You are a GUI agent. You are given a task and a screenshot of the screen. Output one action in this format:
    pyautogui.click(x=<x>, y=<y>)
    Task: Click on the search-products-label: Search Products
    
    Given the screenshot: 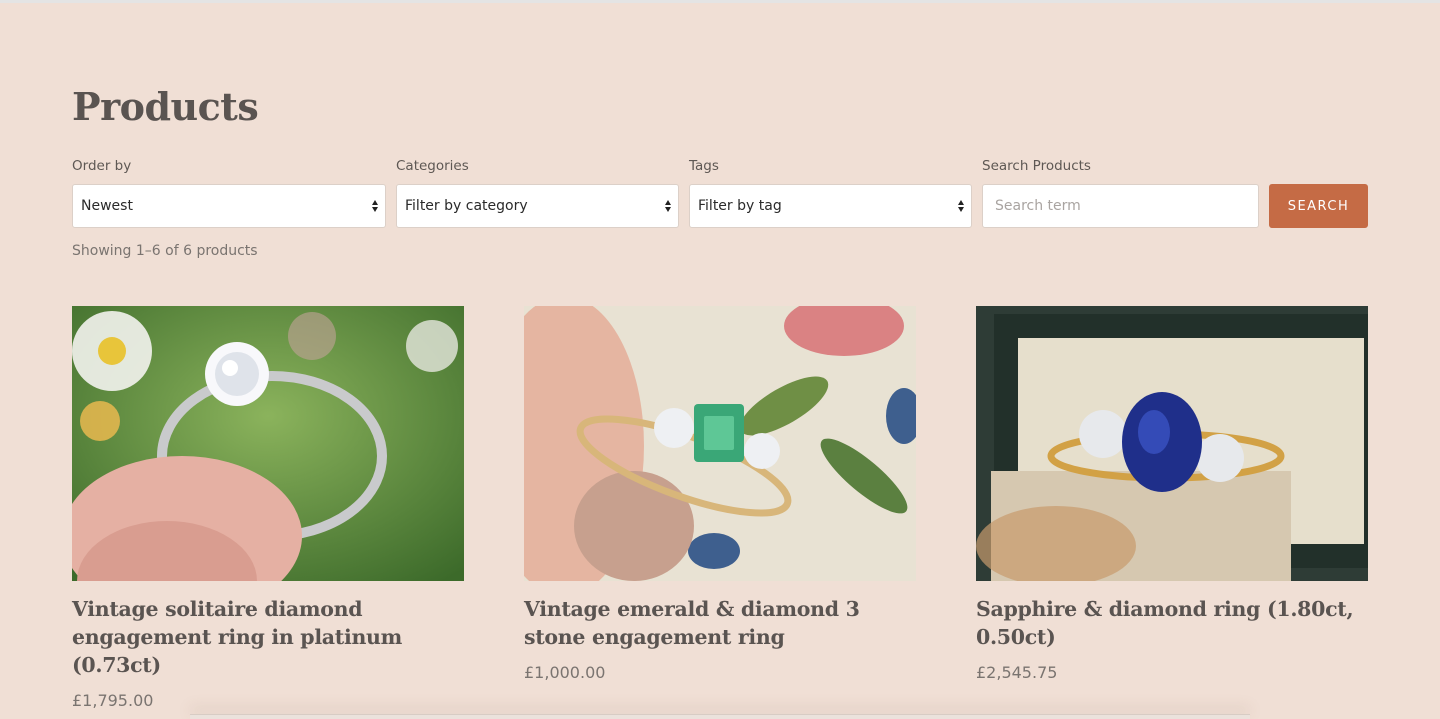 What is the action you would take?
    pyautogui.click(x=1036, y=166)
    